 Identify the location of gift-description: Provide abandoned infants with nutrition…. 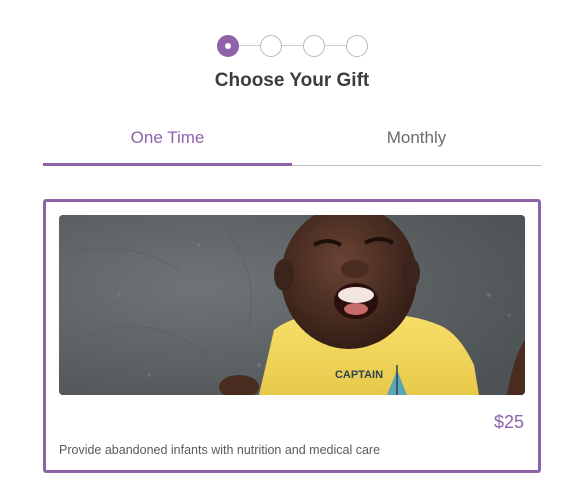
(220, 450).